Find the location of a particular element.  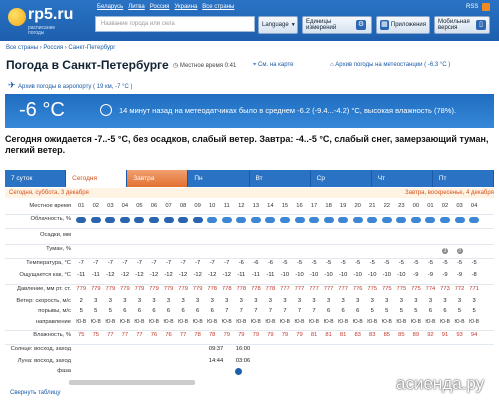

country-link-ukraine: Украина is located at coordinates (185, 7).